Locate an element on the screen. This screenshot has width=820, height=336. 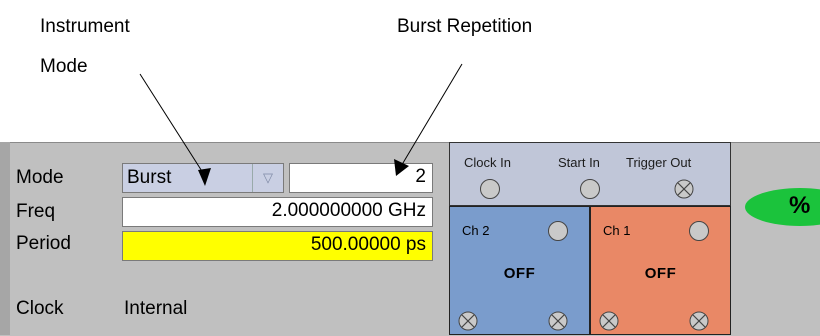
burst-repetition-leader is located at coordinates (431, 116).